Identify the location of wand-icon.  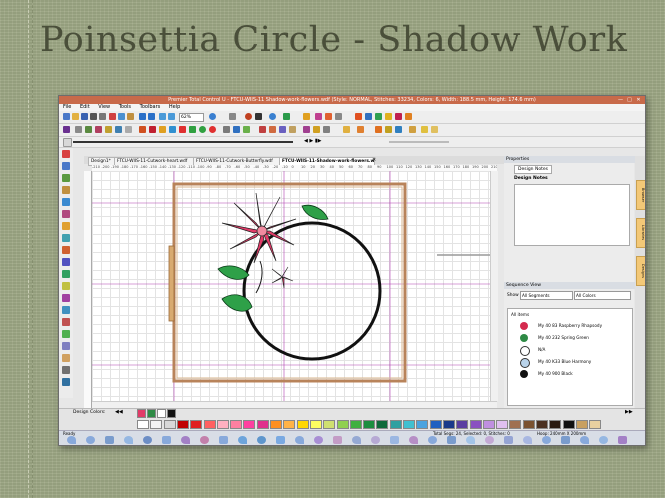
(360, 129).